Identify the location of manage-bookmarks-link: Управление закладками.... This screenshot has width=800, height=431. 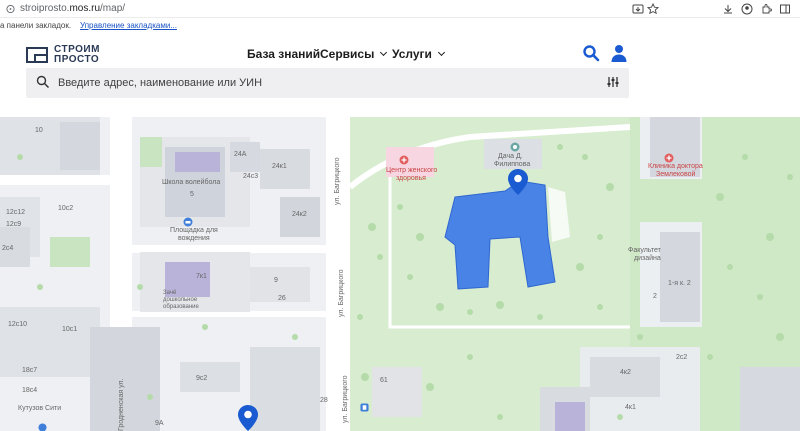
(128, 25).